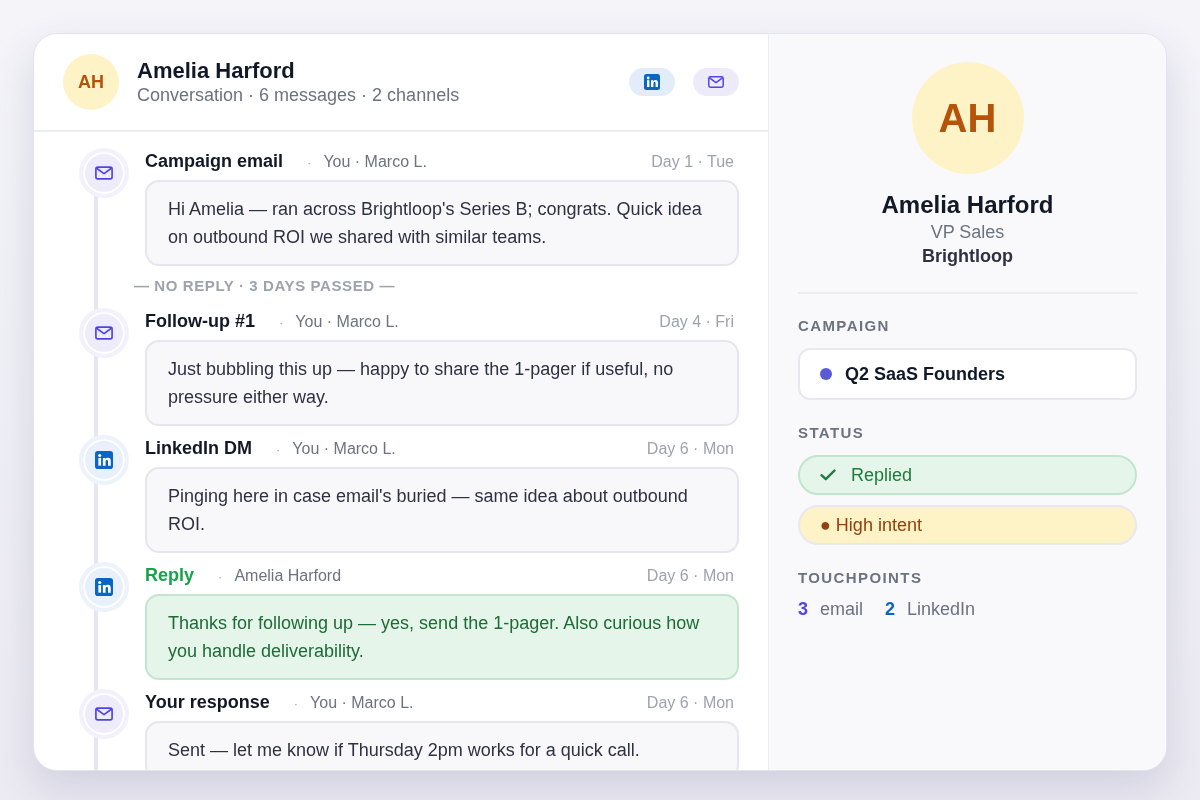 The image size is (1200, 800). Describe the element at coordinates (967, 232) in the screenshot. I see `profile-role: VP Sales` at that location.